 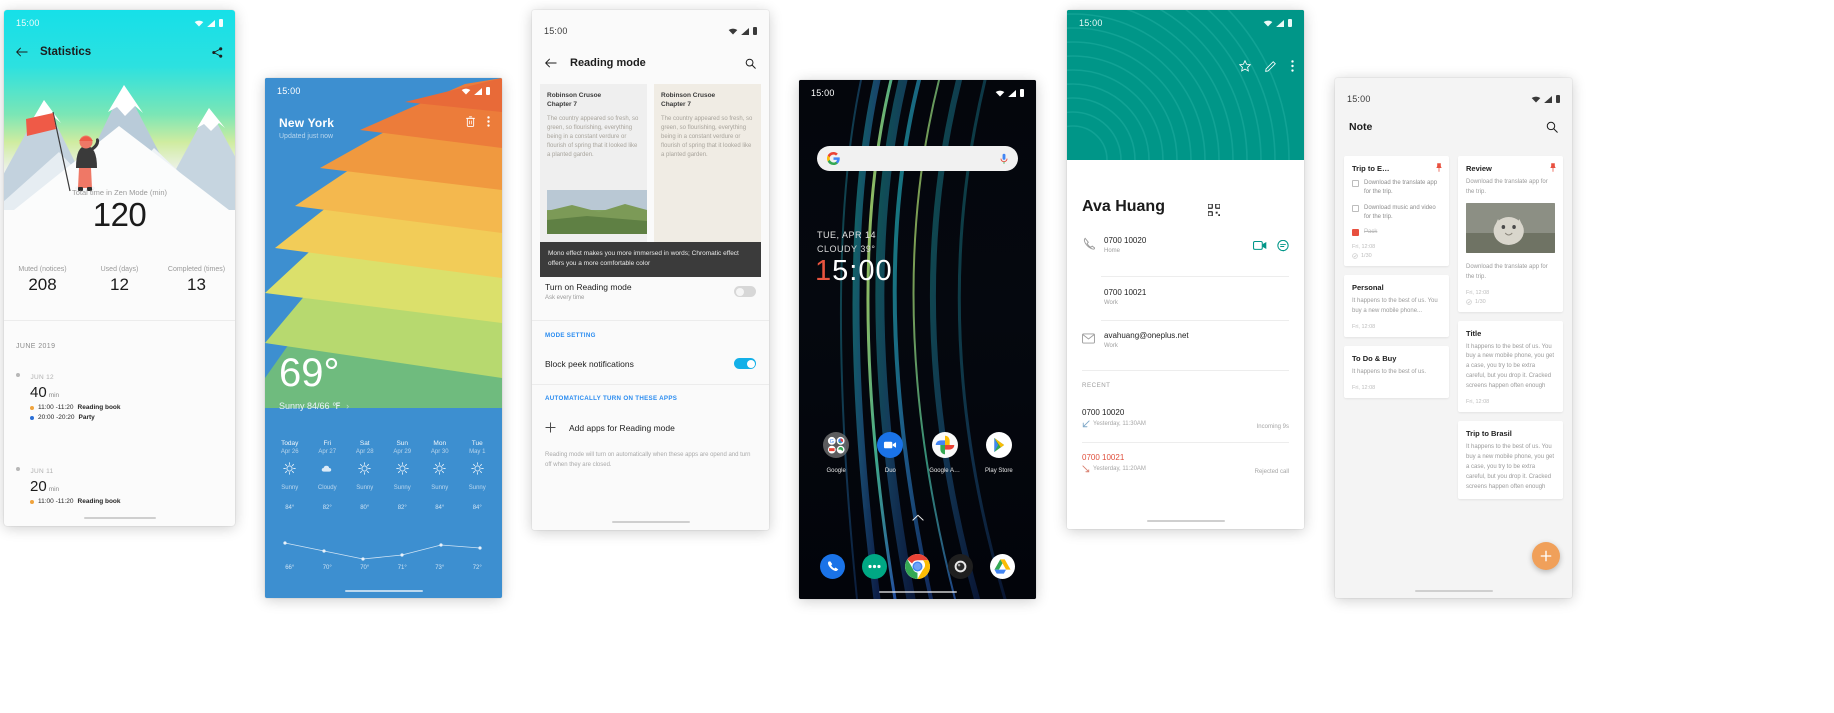 What do you see at coordinates (1283, 246) in the screenshot?
I see `message-icon` at bounding box center [1283, 246].